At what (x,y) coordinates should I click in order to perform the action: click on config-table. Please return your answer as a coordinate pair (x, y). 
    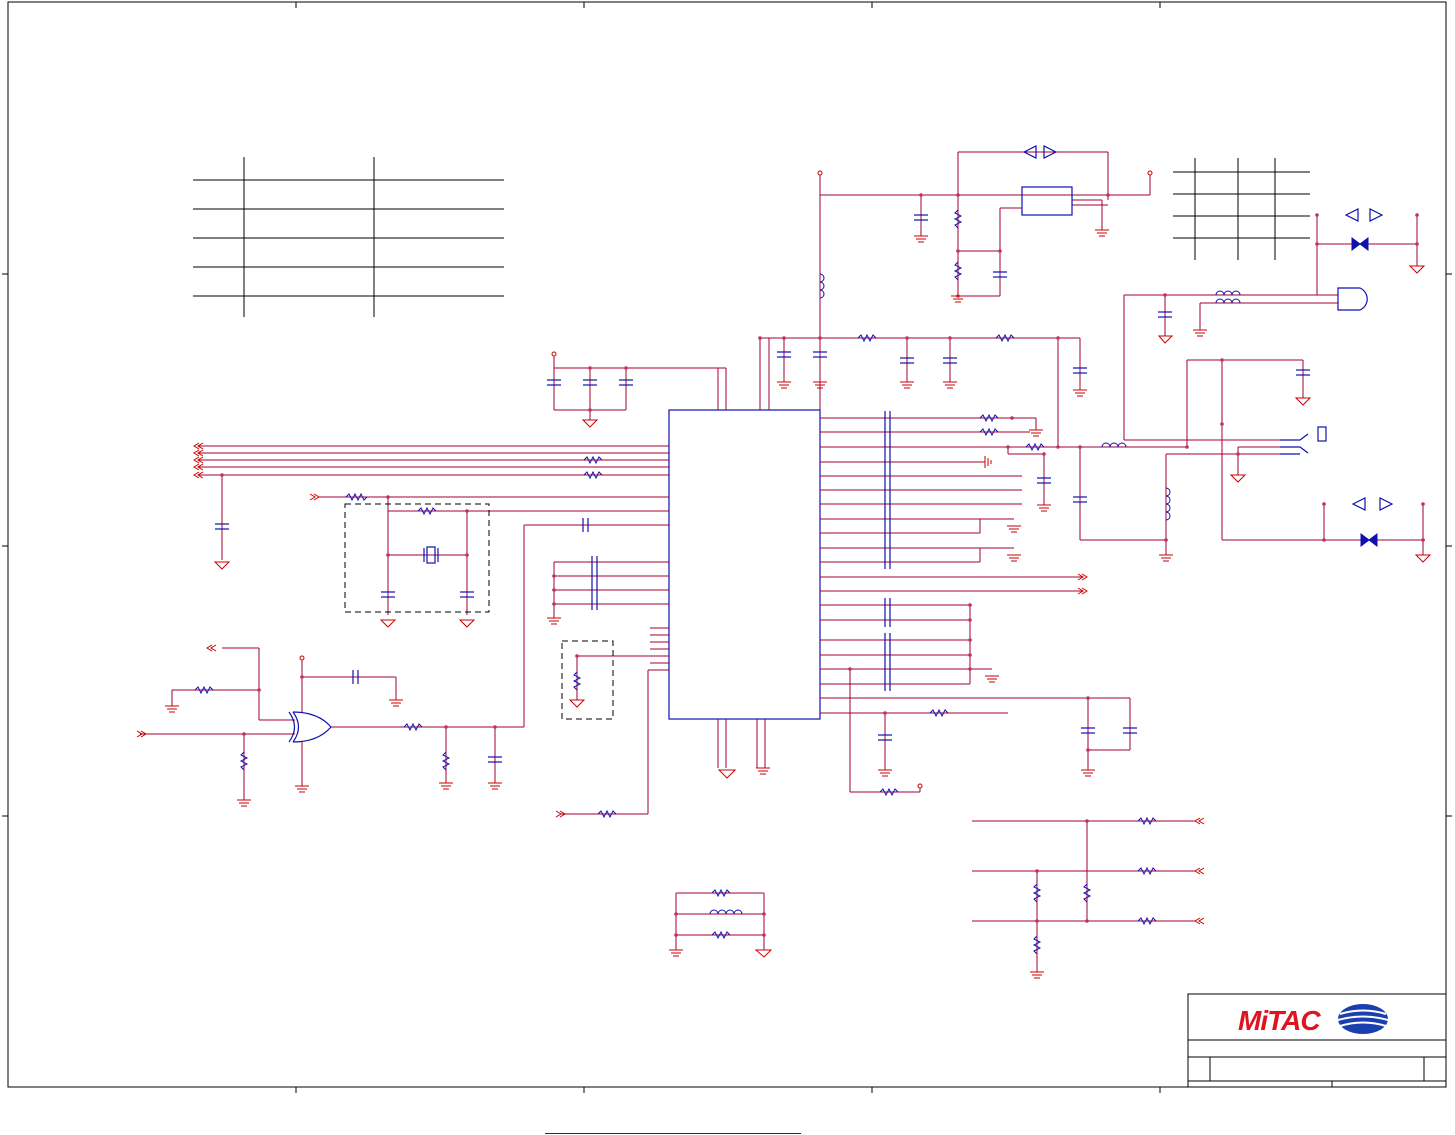
    Looking at the image, I should click on (1241, 209).